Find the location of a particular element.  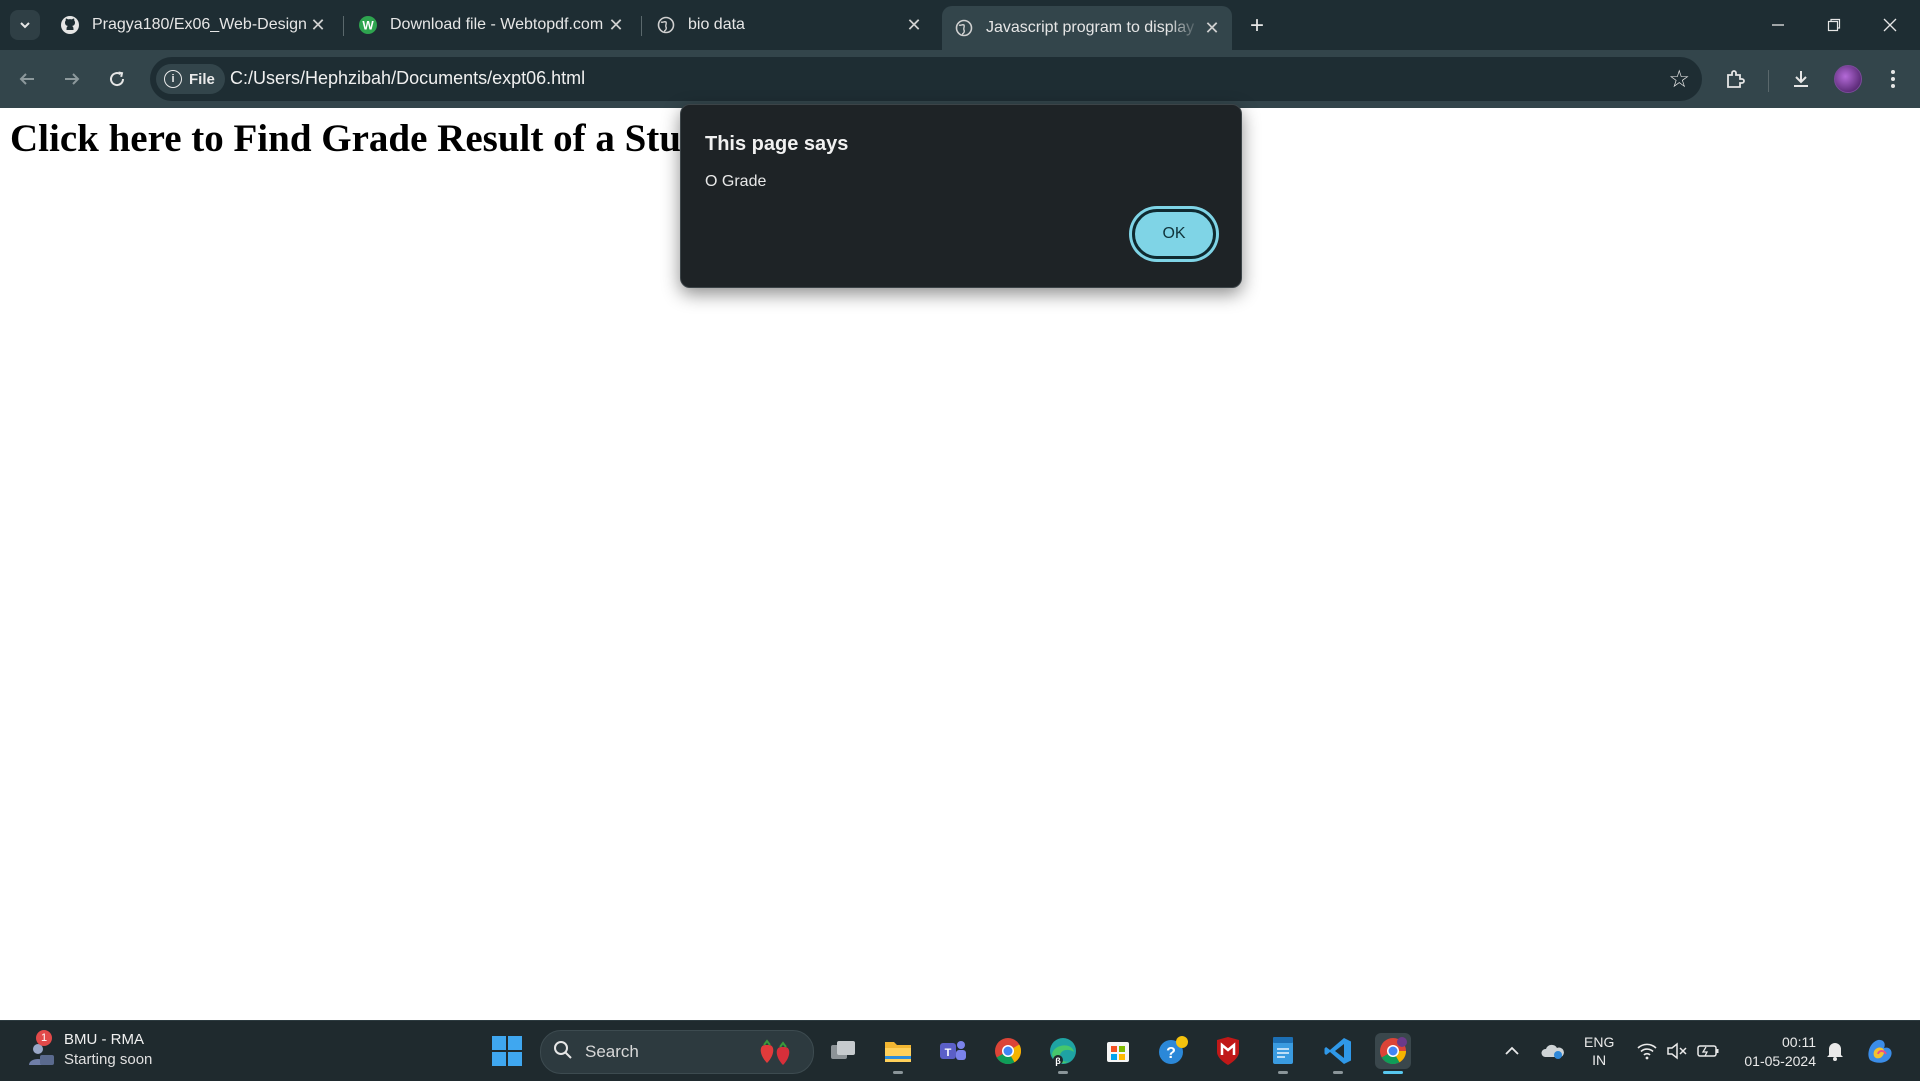

notification-badge: 1 is located at coordinates (44, 1038).